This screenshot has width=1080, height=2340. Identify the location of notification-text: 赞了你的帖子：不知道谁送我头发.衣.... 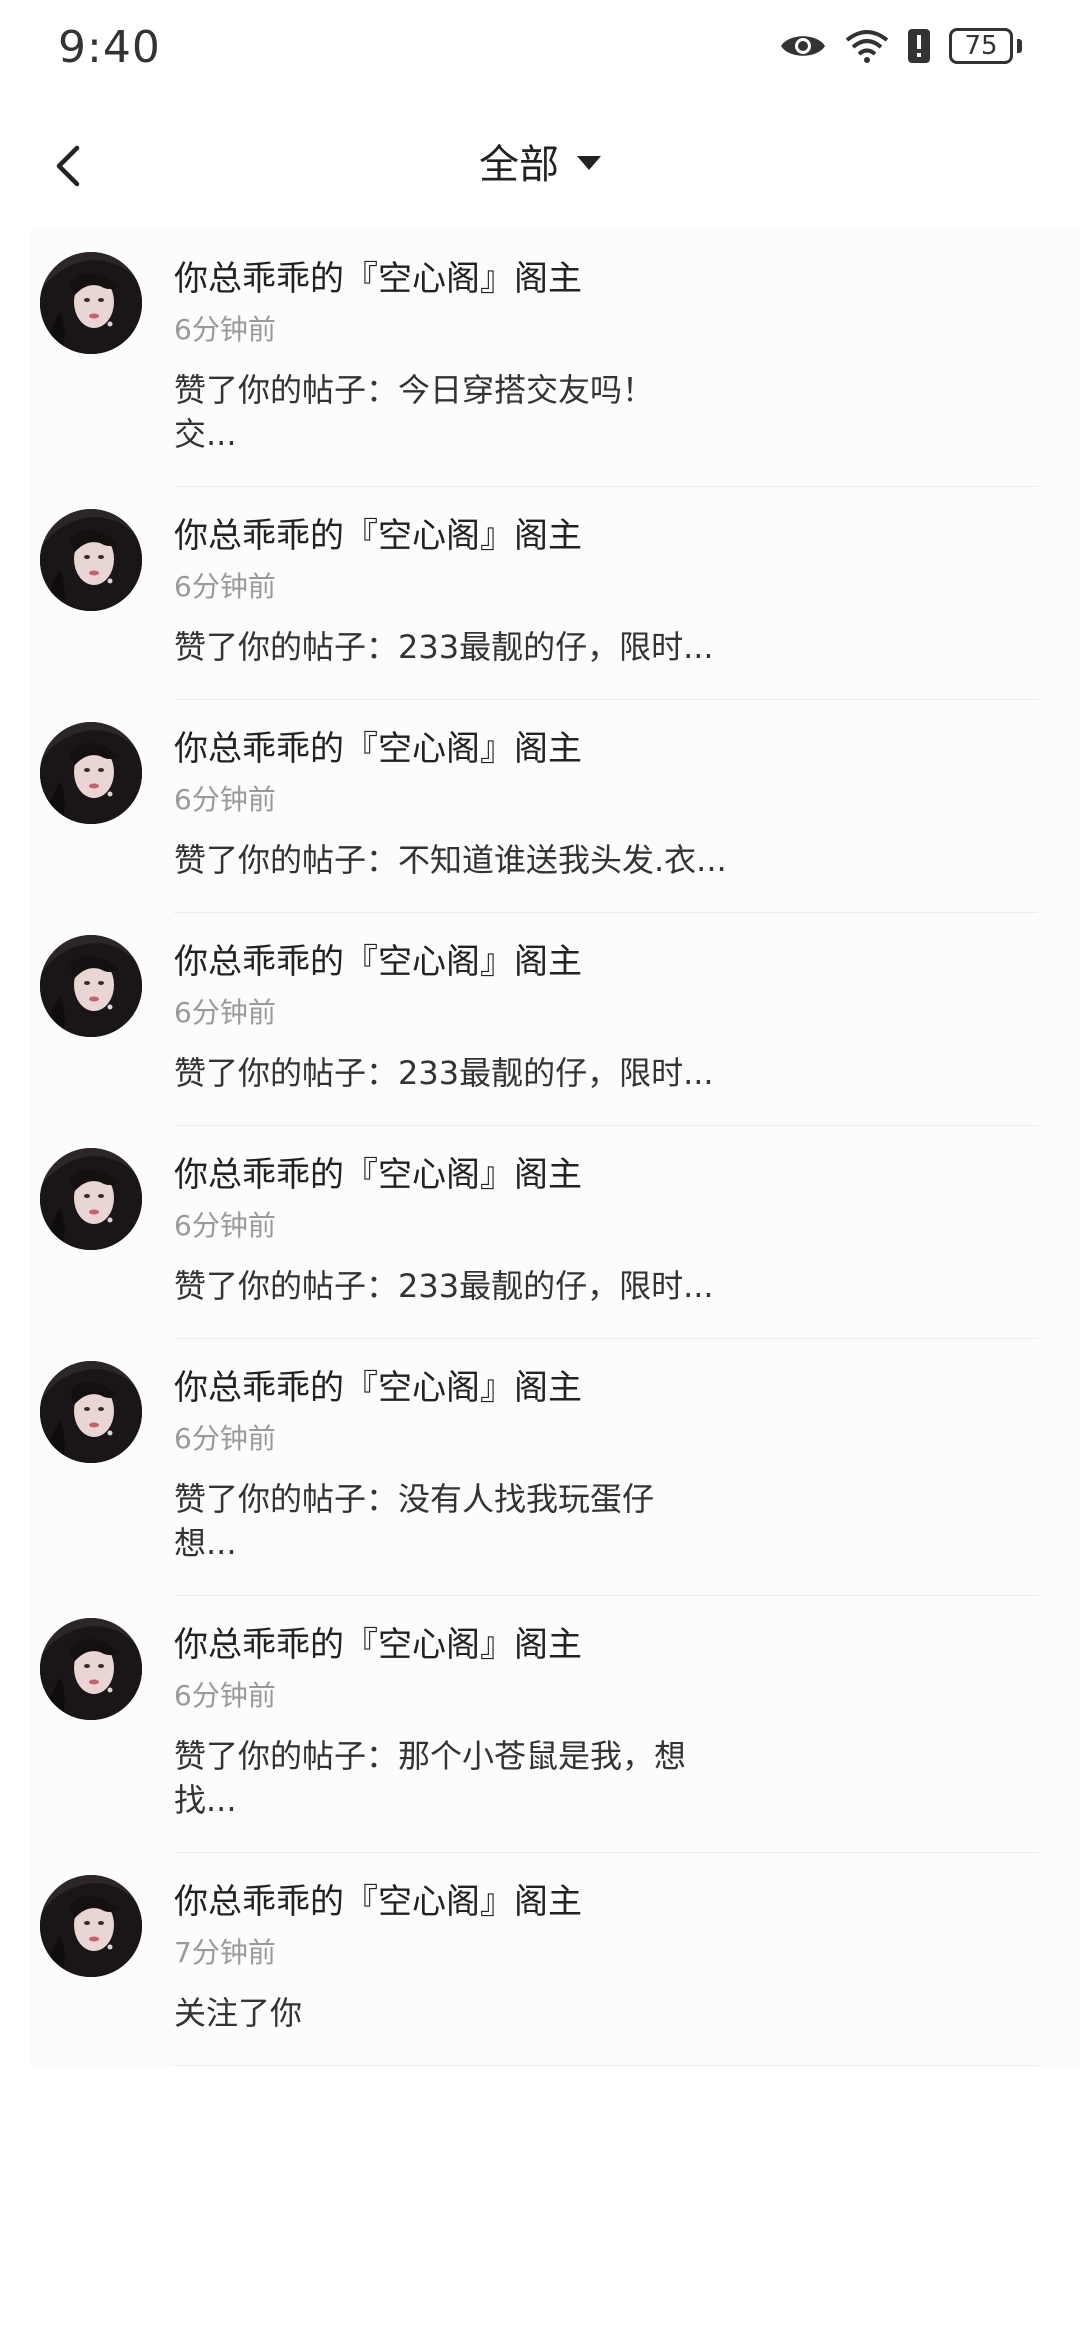
(450, 860).